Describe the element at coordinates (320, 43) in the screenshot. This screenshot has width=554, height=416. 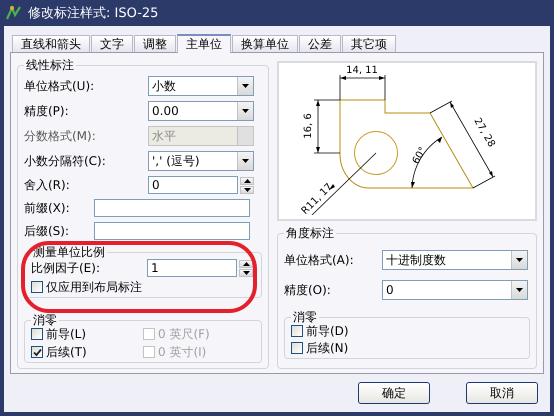
I see `tab: 公差` at that location.